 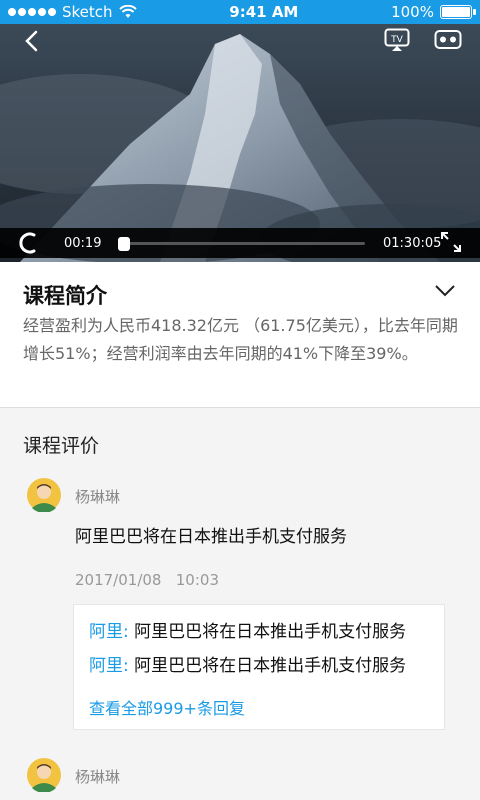 I want to click on vr-icon, so click(x=448, y=40).